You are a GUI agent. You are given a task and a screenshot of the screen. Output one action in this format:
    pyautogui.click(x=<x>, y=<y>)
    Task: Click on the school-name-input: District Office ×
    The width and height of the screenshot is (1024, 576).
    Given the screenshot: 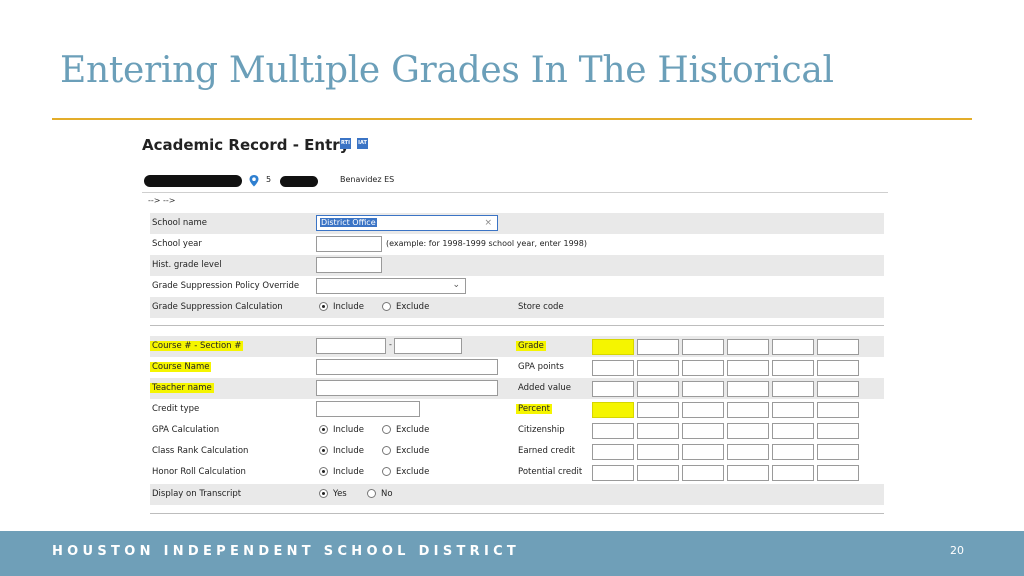 What is the action you would take?
    pyautogui.click(x=407, y=223)
    